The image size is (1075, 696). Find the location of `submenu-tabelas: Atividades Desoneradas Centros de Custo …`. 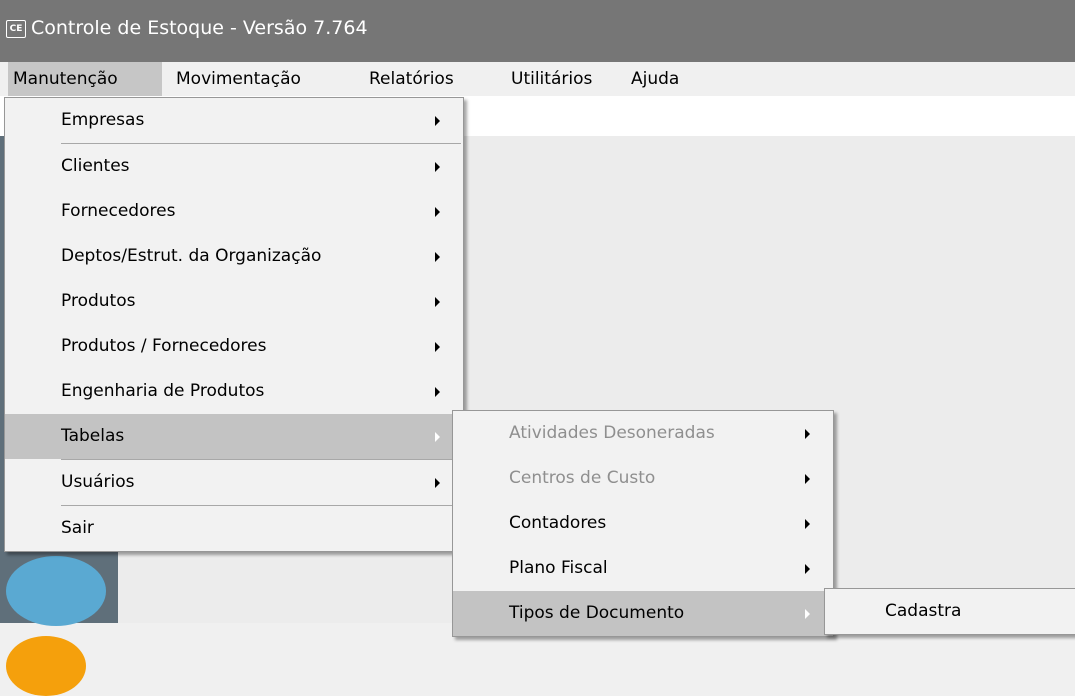

submenu-tabelas: Atividades Desoneradas Centros de Custo … is located at coordinates (643, 523).